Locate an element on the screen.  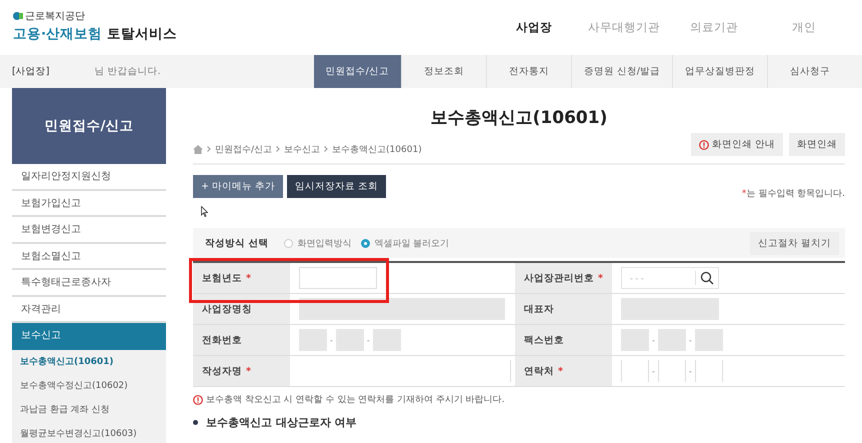
sidebar-title: 민원접수/신고 is located at coordinates (89, 126).